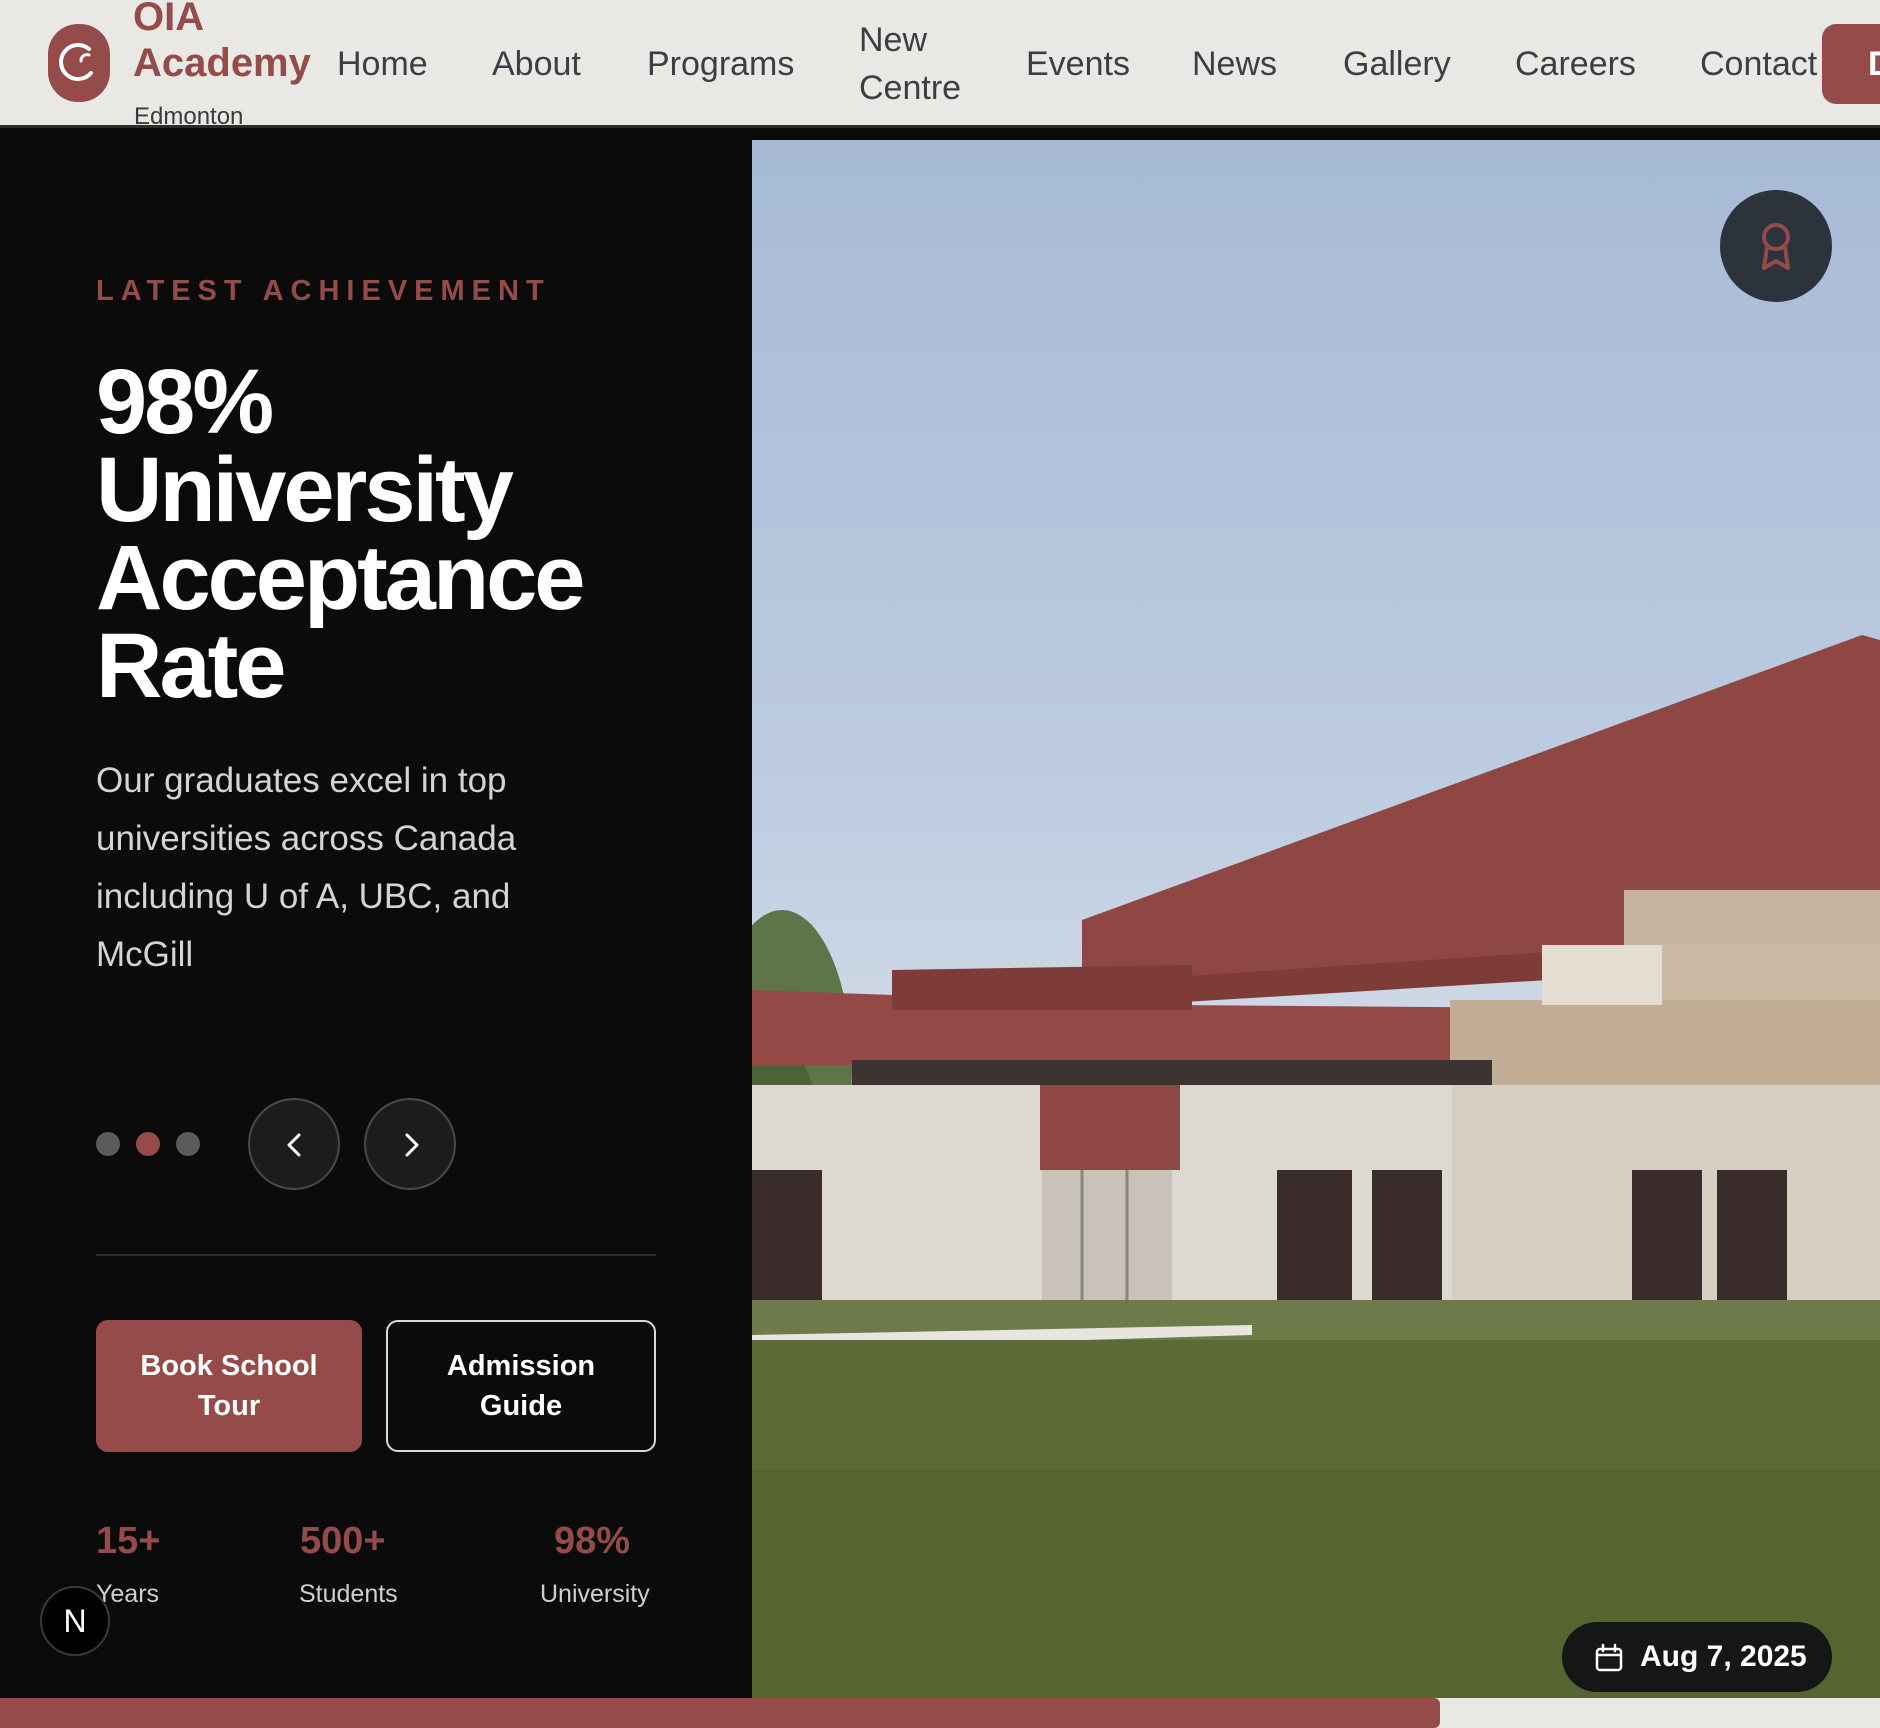 The image size is (1880, 1728). Describe the element at coordinates (75, 1621) in the screenshot. I see `n-badge-button: N` at that location.